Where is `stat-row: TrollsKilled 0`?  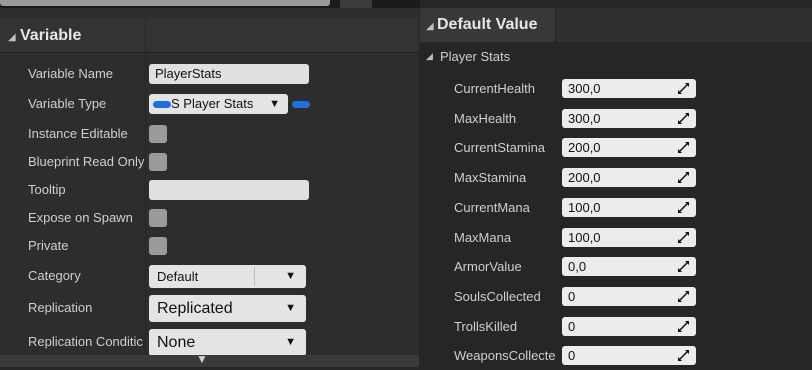 stat-row: TrollsKilled 0 is located at coordinates (616, 326).